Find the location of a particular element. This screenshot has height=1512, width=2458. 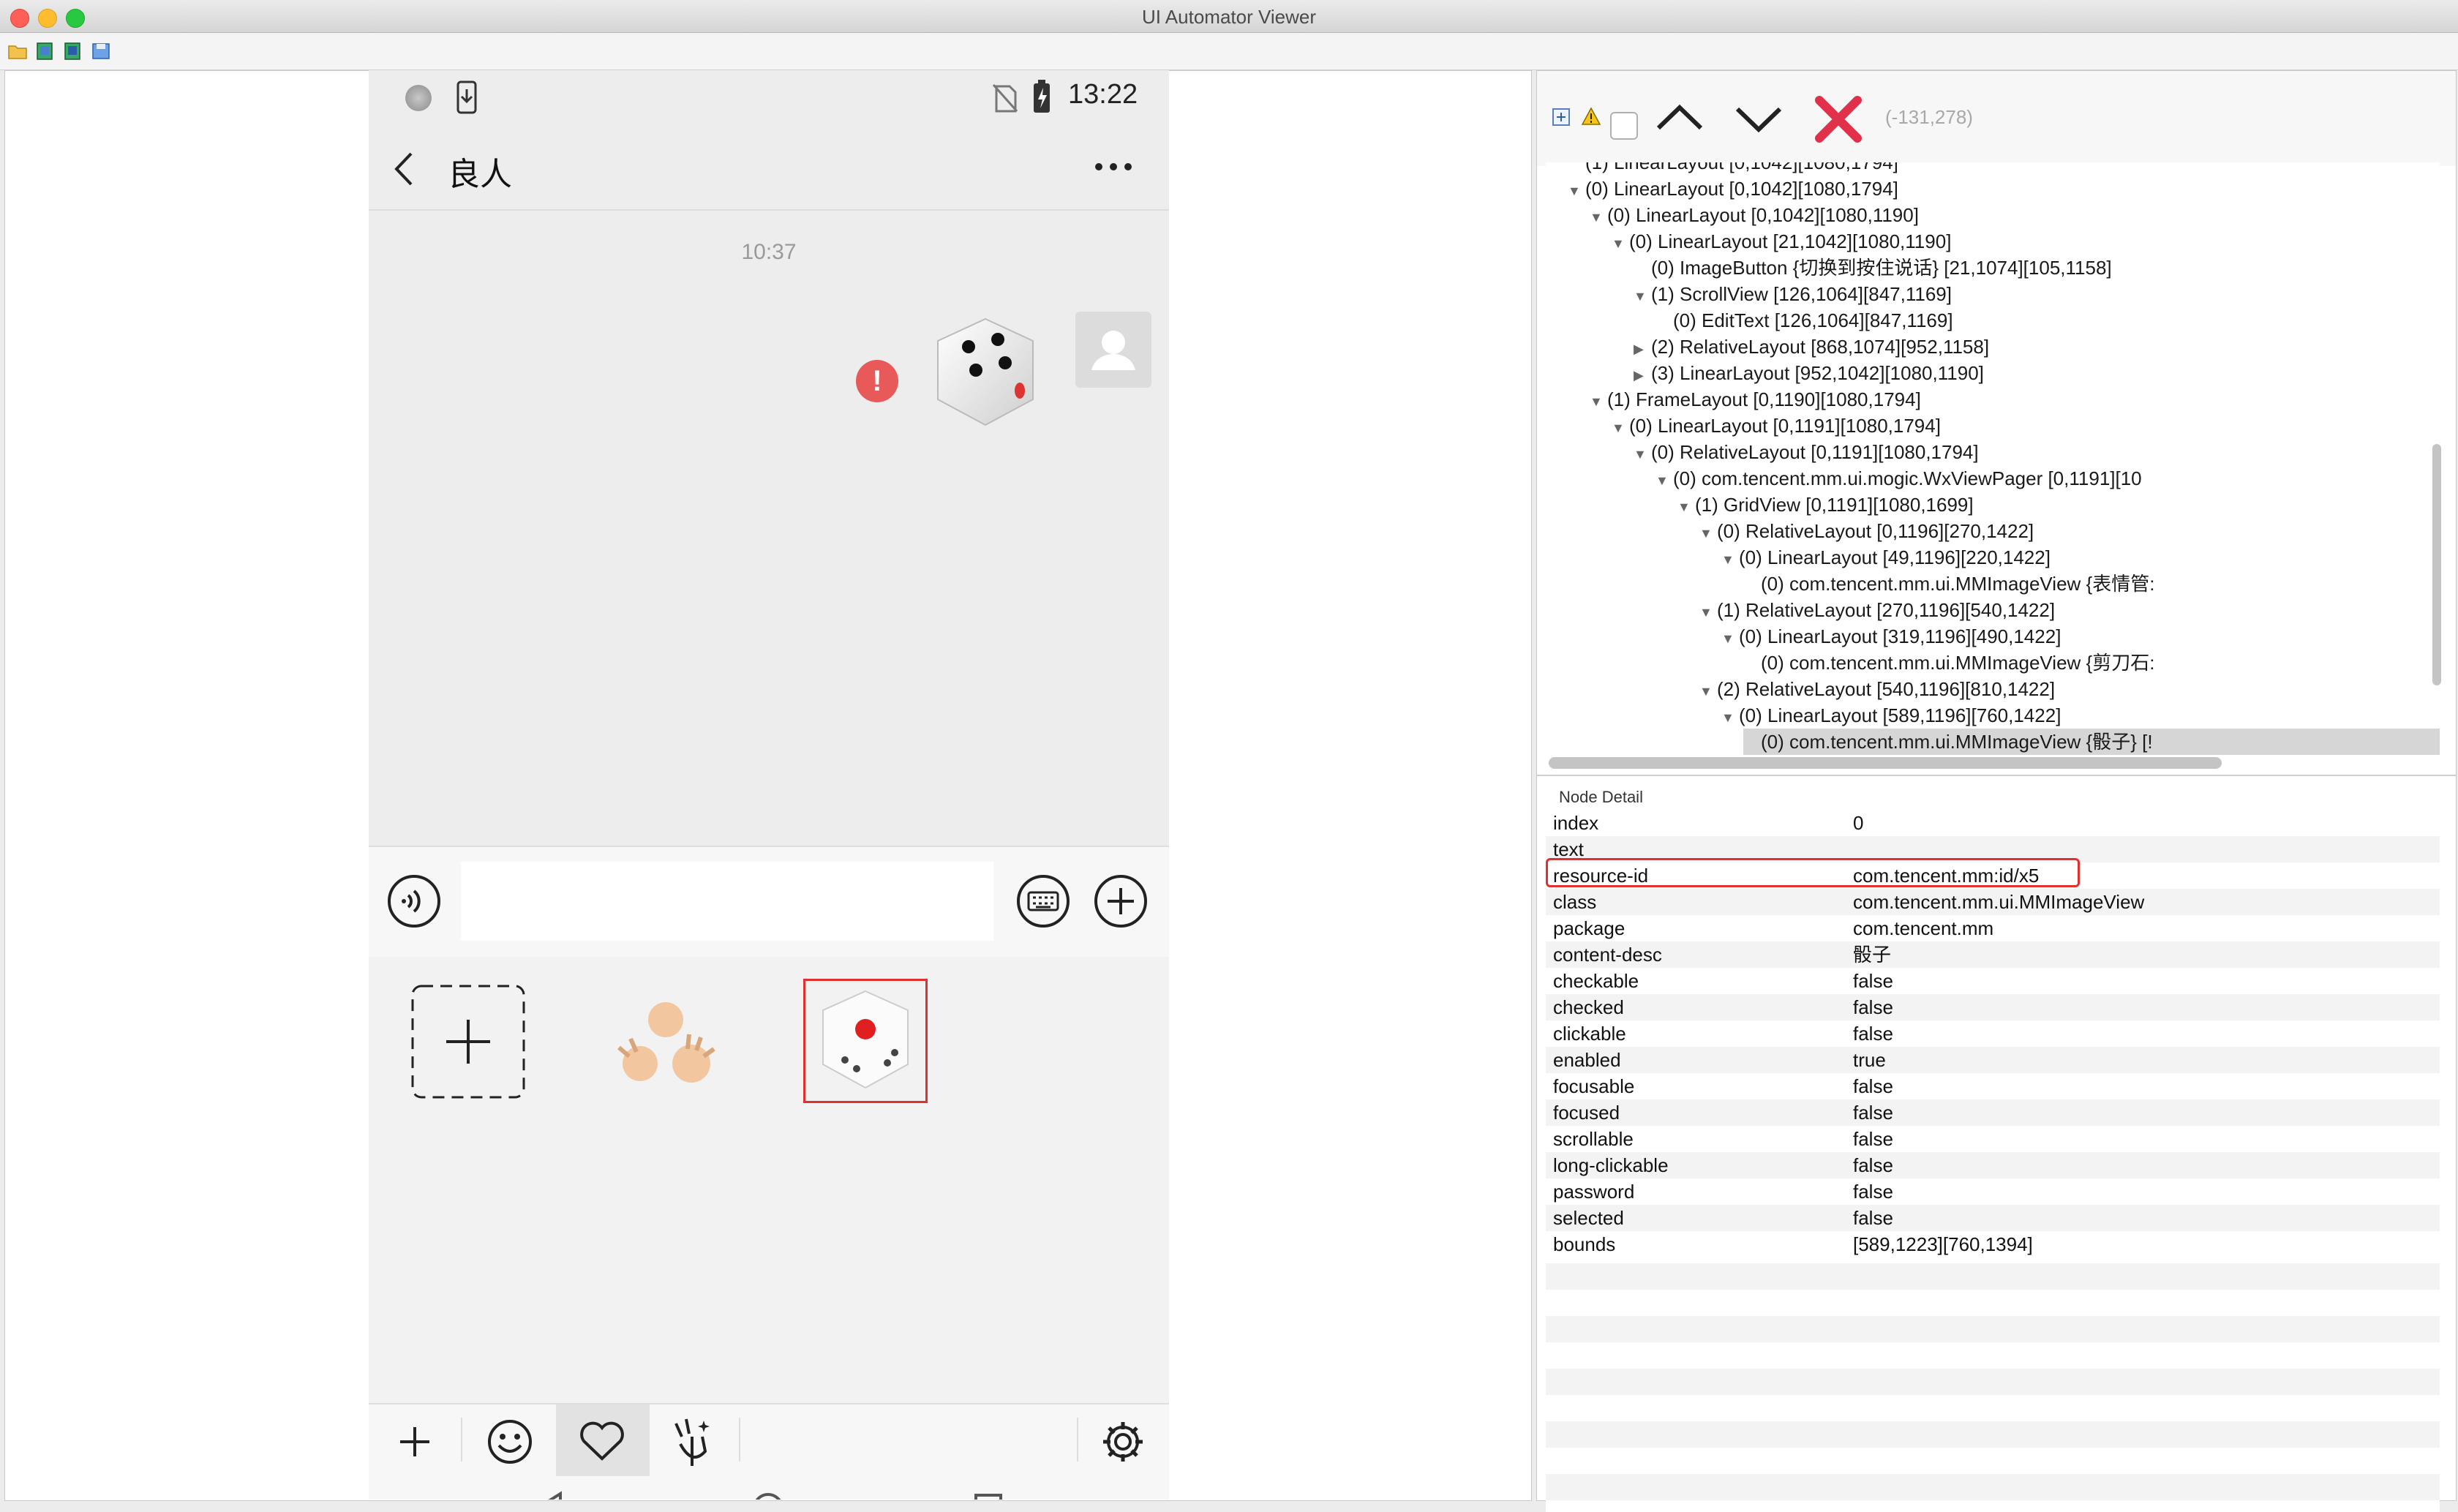

tree-horizontal-scrollbar is located at coordinates (1885, 763).